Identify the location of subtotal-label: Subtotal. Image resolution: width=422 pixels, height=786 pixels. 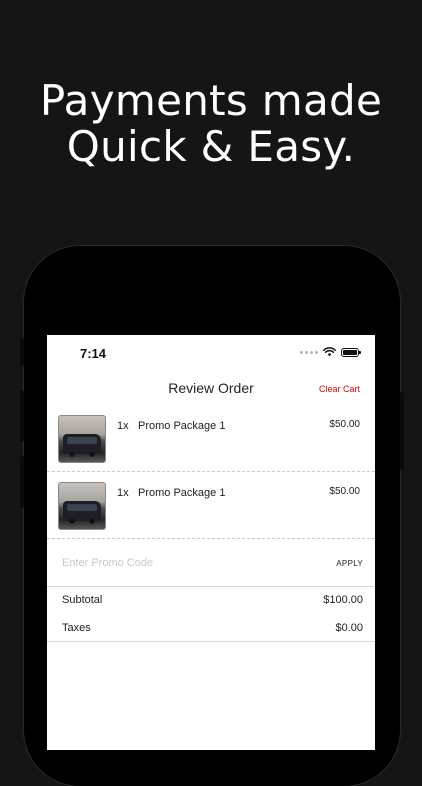
(82, 600).